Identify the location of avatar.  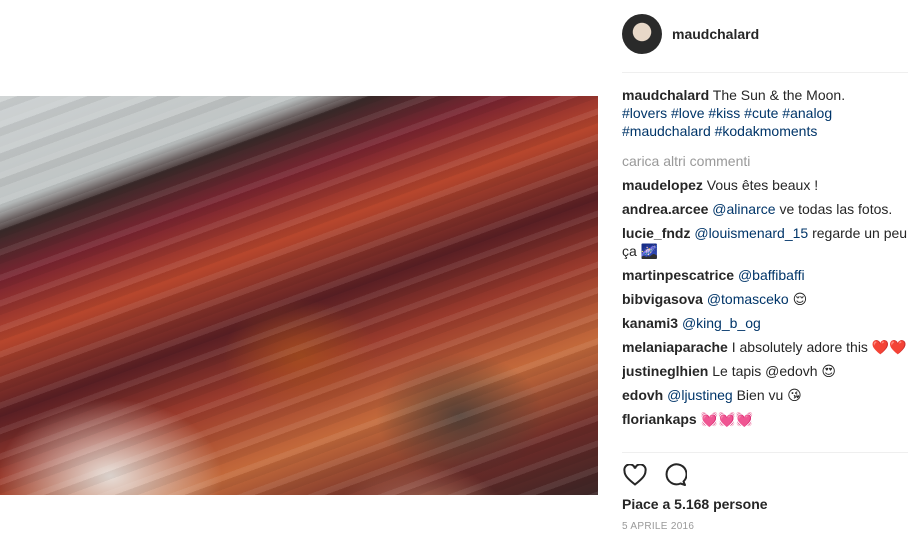
(642, 34).